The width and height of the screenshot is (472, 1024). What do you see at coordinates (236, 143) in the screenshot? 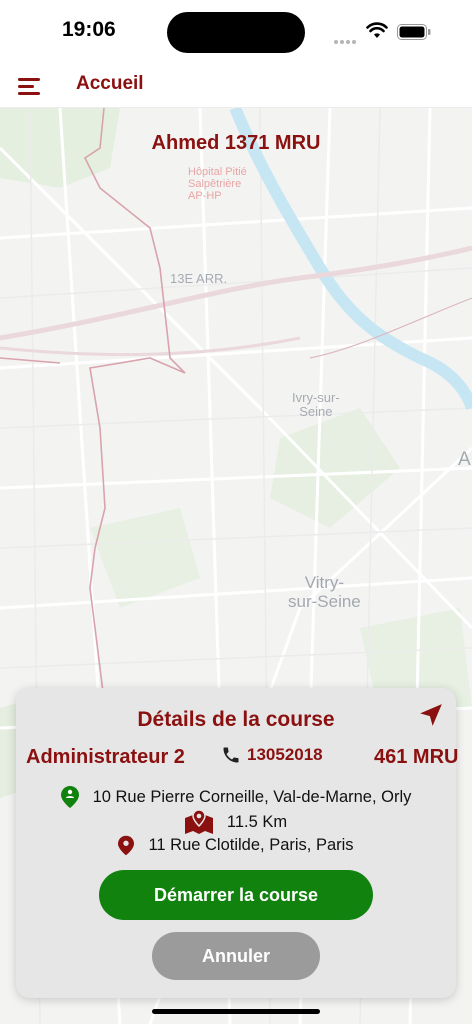
I see `driver-marker-label: Ahmed 1371 MRU` at bounding box center [236, 143].